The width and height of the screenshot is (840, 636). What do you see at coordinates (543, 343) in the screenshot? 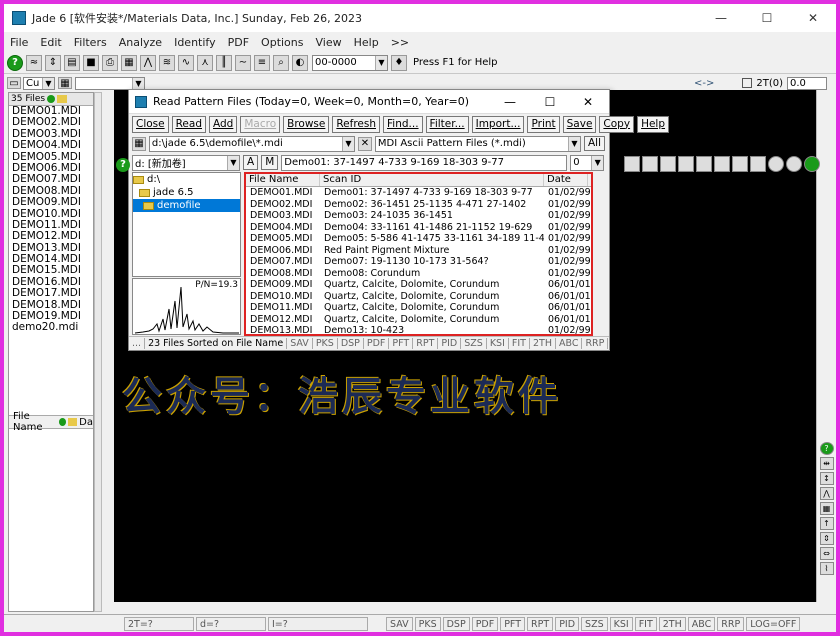
I see `dialog-status-tab: 2TH` at bounding box center [543, 343].